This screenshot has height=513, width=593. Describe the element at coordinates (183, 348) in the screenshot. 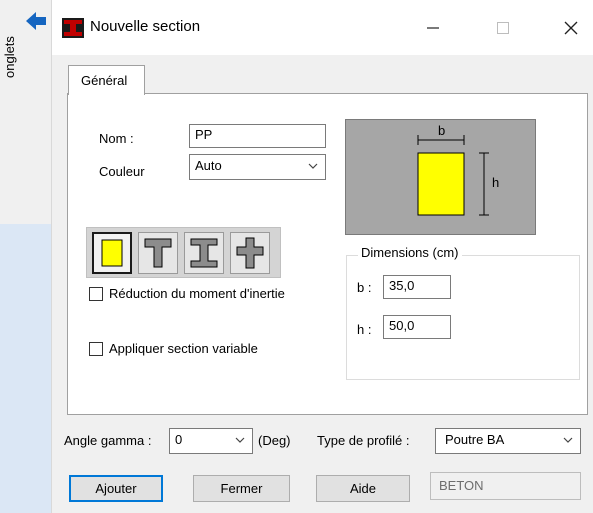

I see `variable-section-label: Appliquer section variable` at that location.